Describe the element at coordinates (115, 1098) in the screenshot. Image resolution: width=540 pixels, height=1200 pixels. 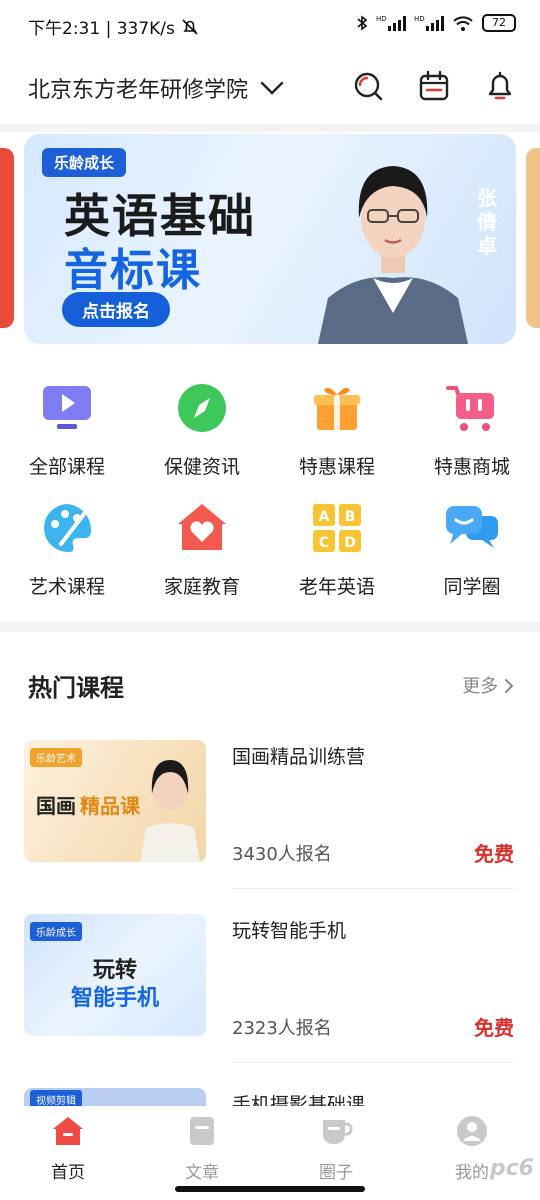
I see `course-thumbnail: 视频剪辑` at that location.